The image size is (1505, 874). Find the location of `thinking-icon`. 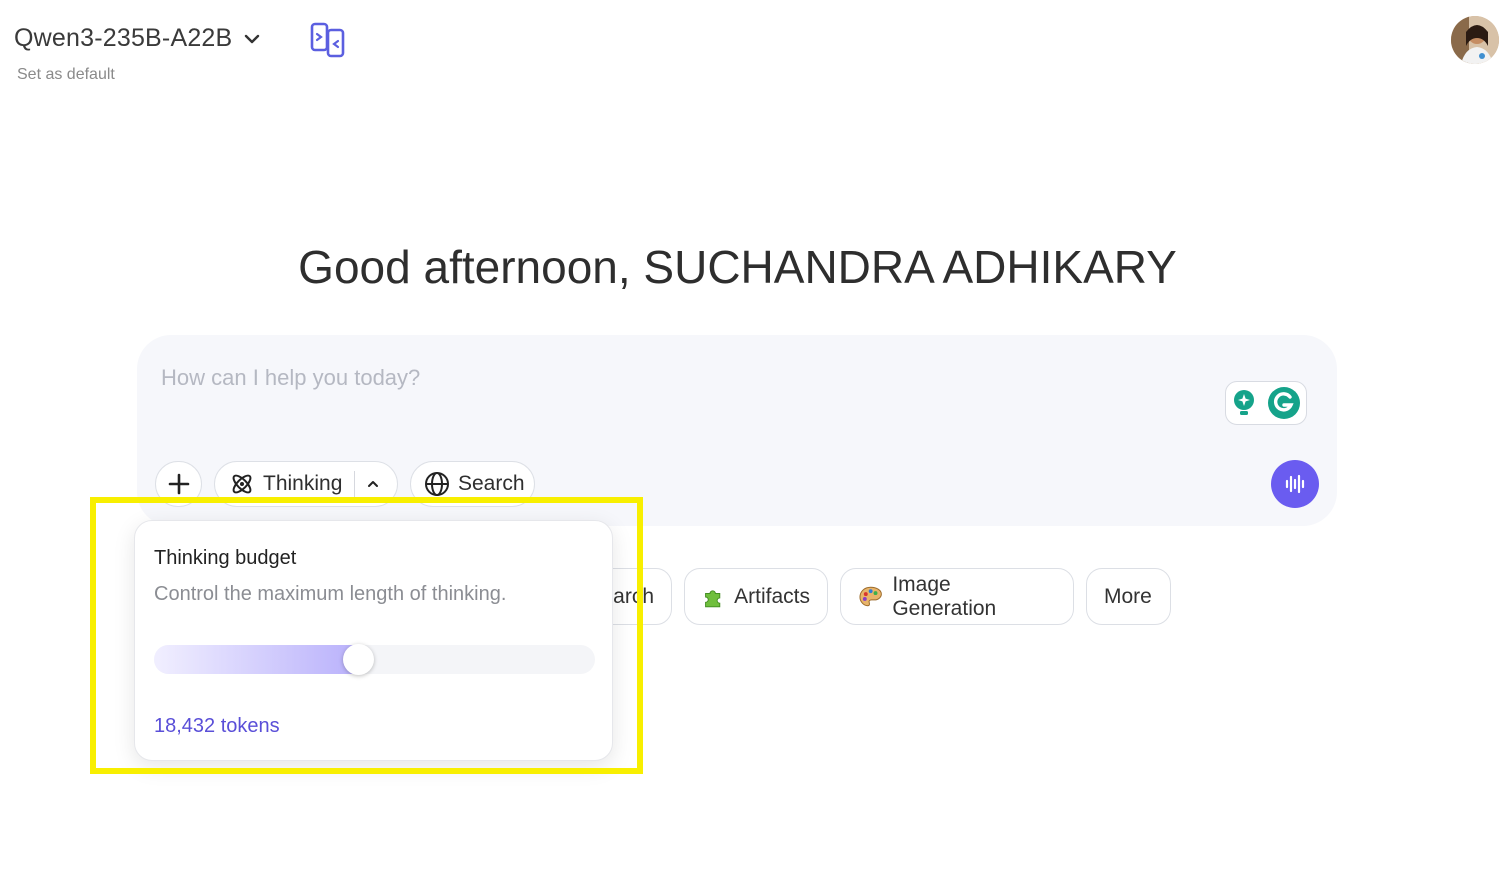

thinking-icon is located at coordinates (242, 484).